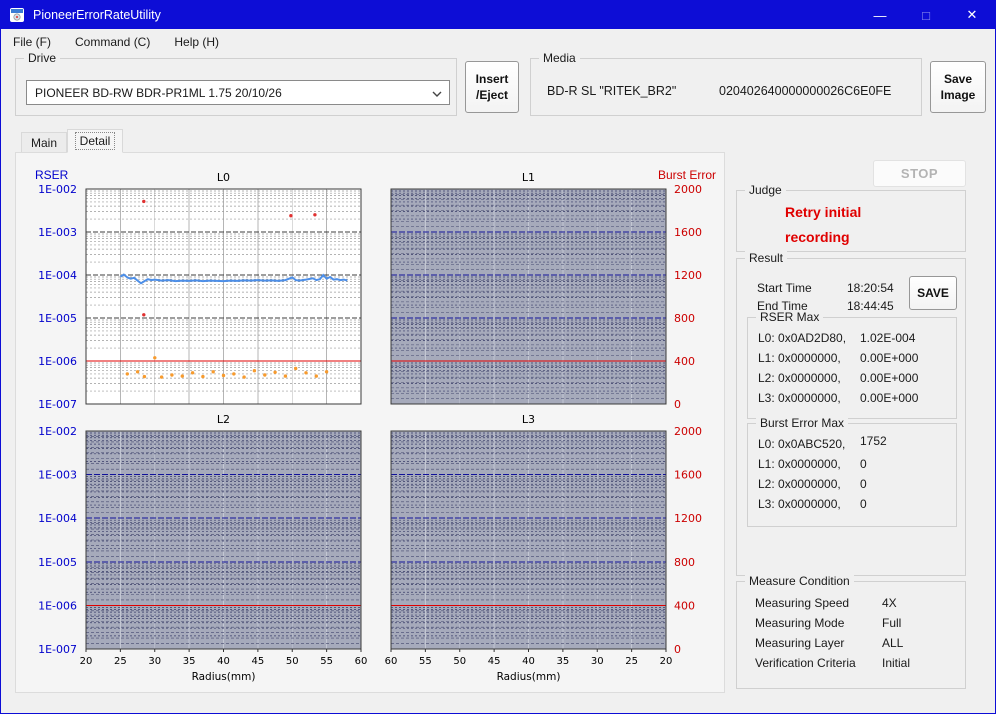 The height and width of the screenshot is (714, 996). I want to click on end-time-value: 18:44:45, so click(870, 306).